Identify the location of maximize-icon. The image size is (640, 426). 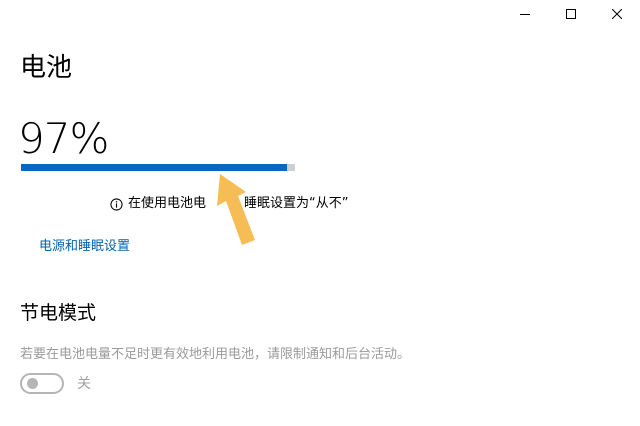
(571, 14).